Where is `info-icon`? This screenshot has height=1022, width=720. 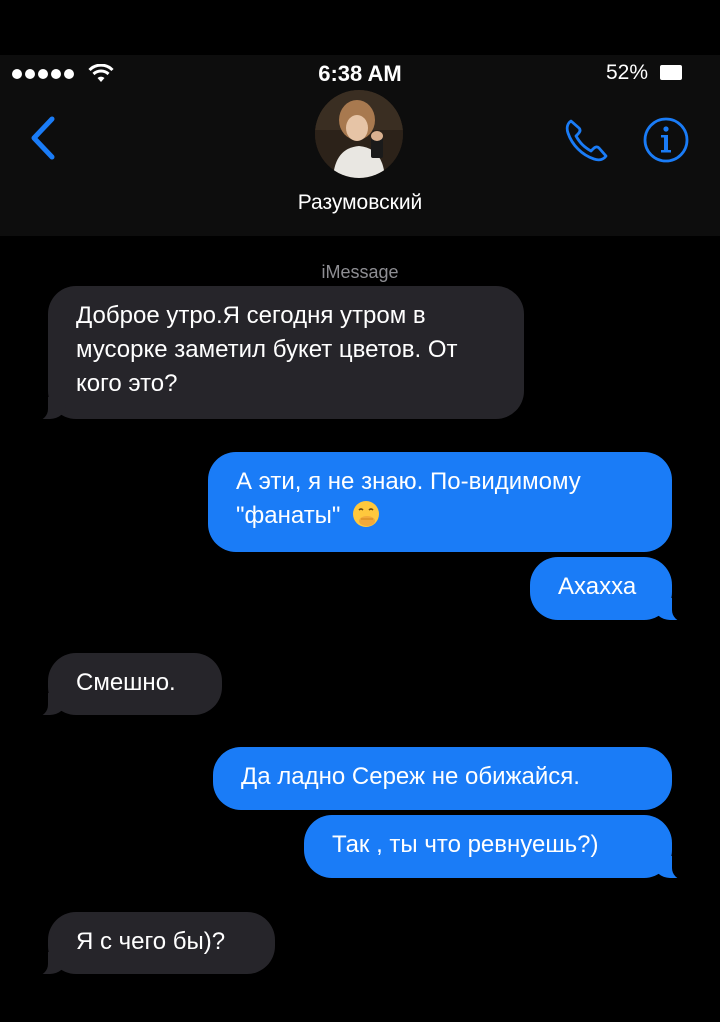
info-icon is located at coordinates (666, 140).